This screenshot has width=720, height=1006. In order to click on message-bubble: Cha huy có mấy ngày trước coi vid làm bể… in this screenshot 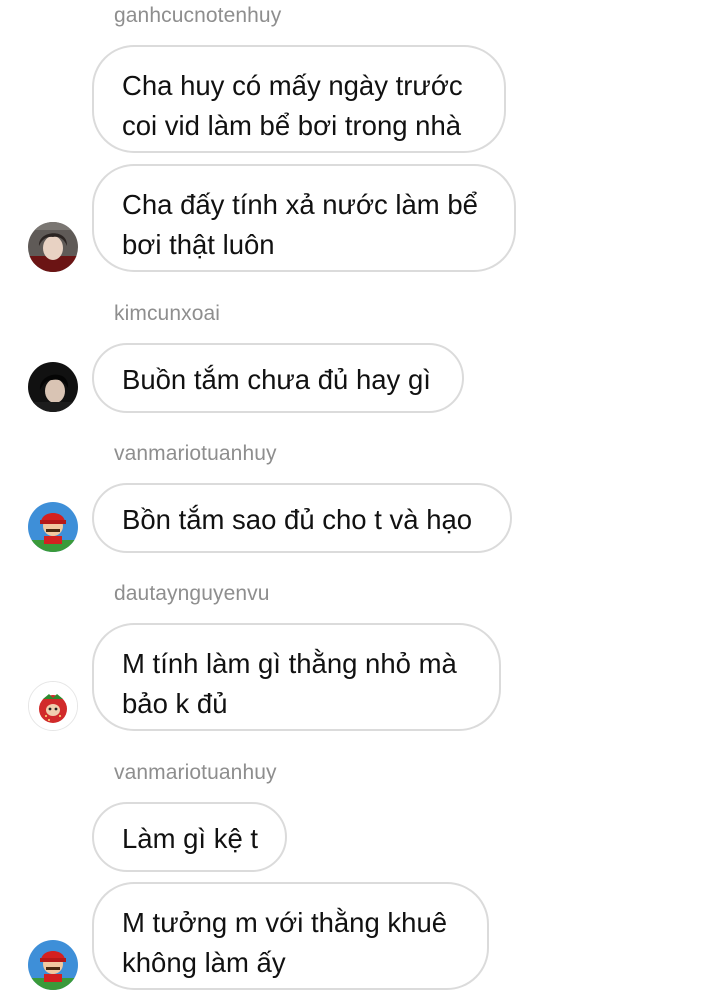, I will do `click(299, 99)`.